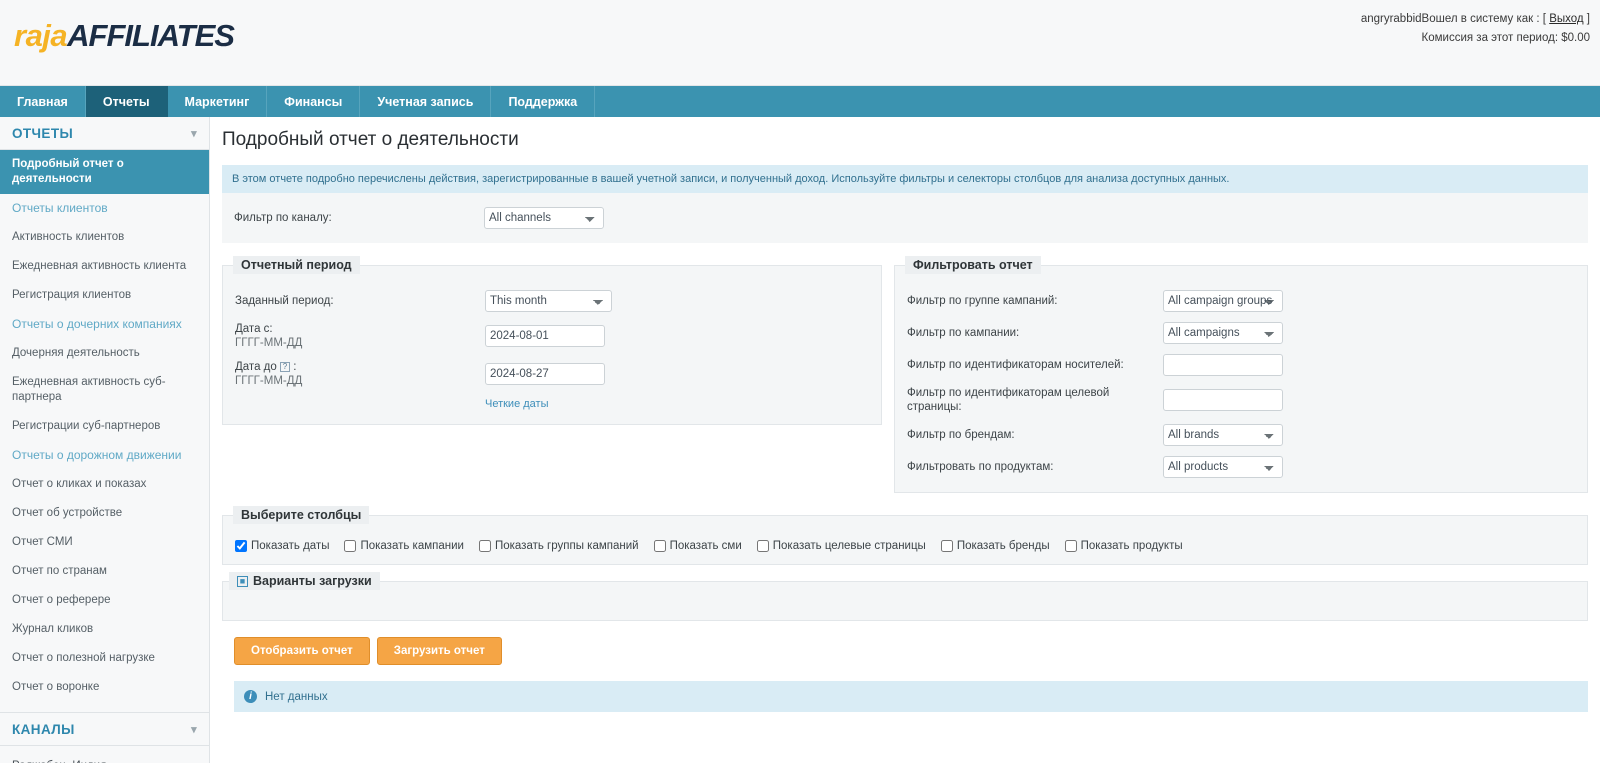  I want to click on channel-filter-panel: Фильтр по каналу: All channels, so click(905, 218).